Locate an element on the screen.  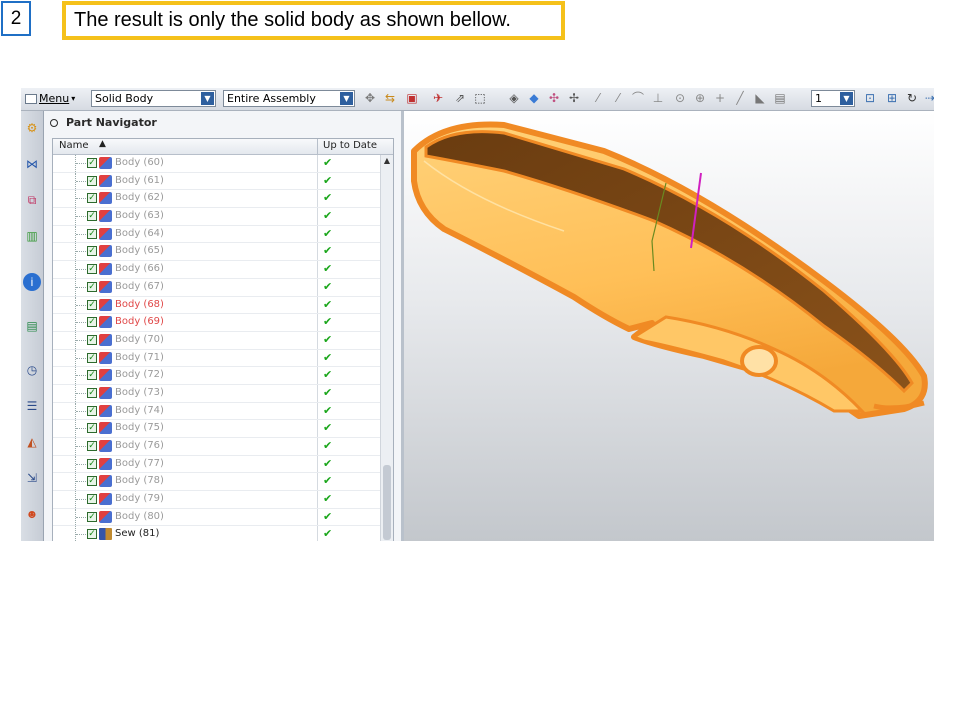
assembly-navigator-icon: ⚙ is located at coordinates (32, 128).